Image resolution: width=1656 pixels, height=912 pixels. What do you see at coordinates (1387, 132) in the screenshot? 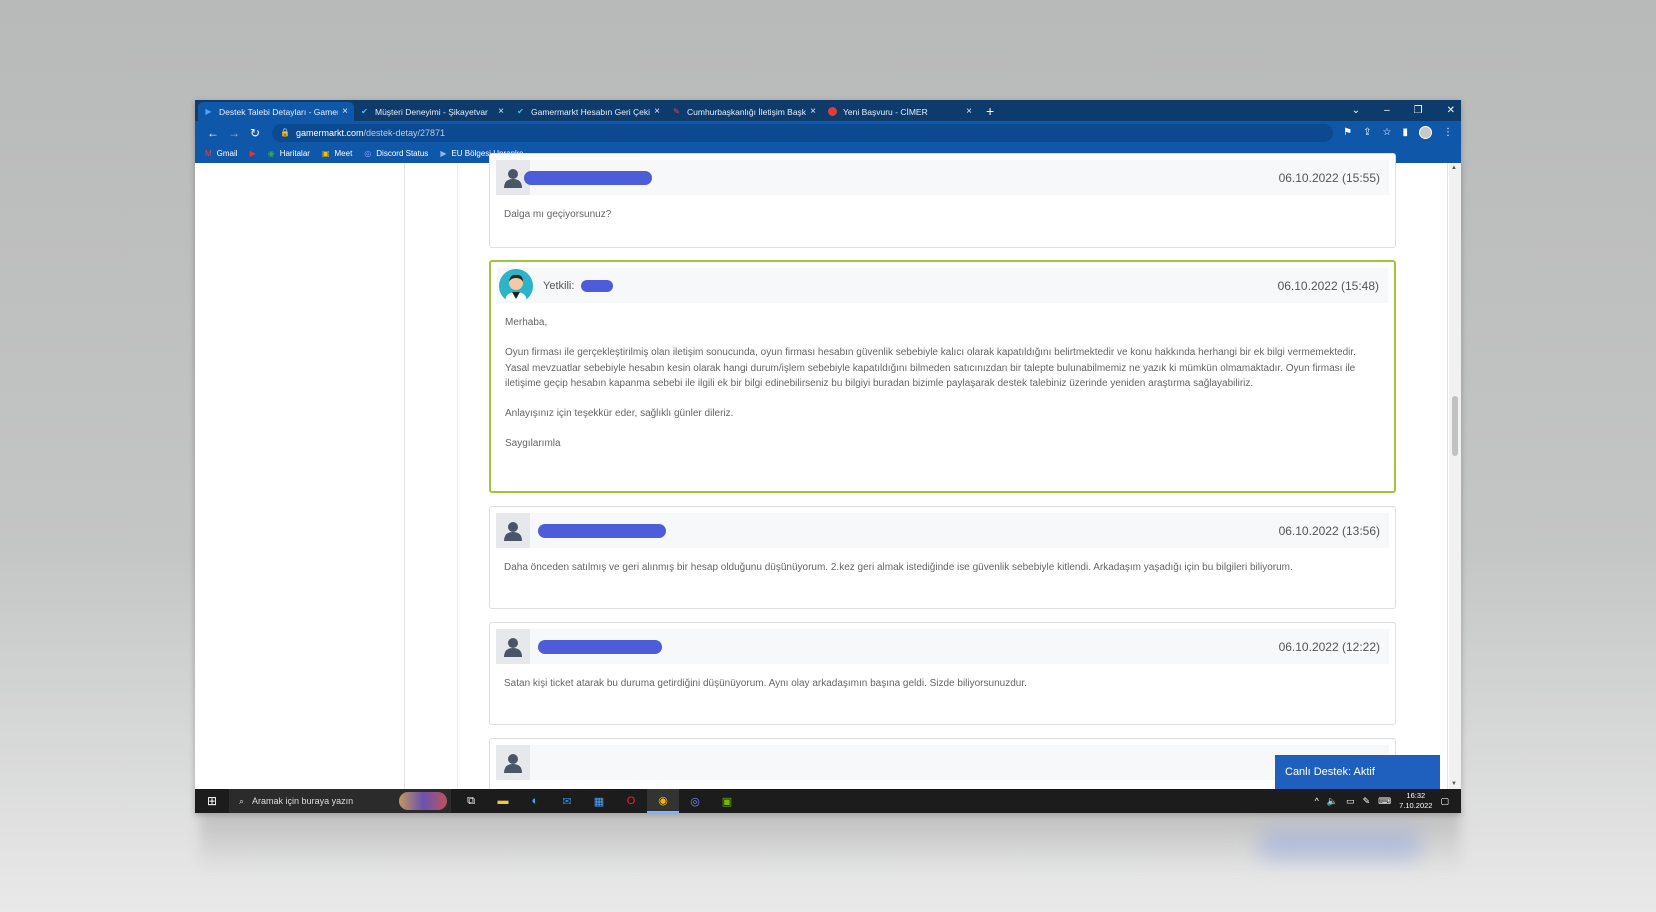
I see `star-icon: ☆` at bounding box center [1387, 132].